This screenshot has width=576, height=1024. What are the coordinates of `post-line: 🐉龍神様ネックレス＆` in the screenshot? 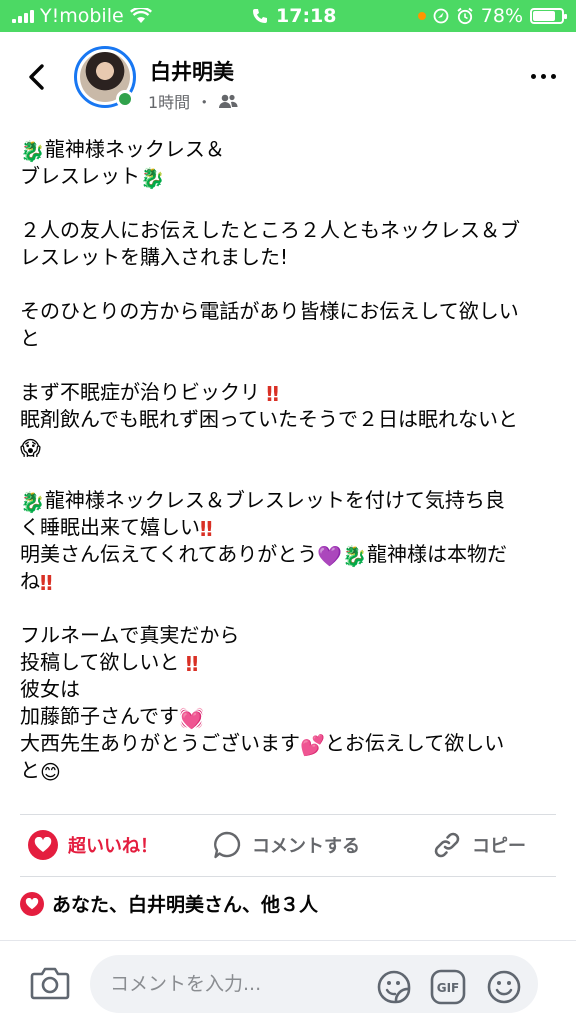 It's located at (122, 150).